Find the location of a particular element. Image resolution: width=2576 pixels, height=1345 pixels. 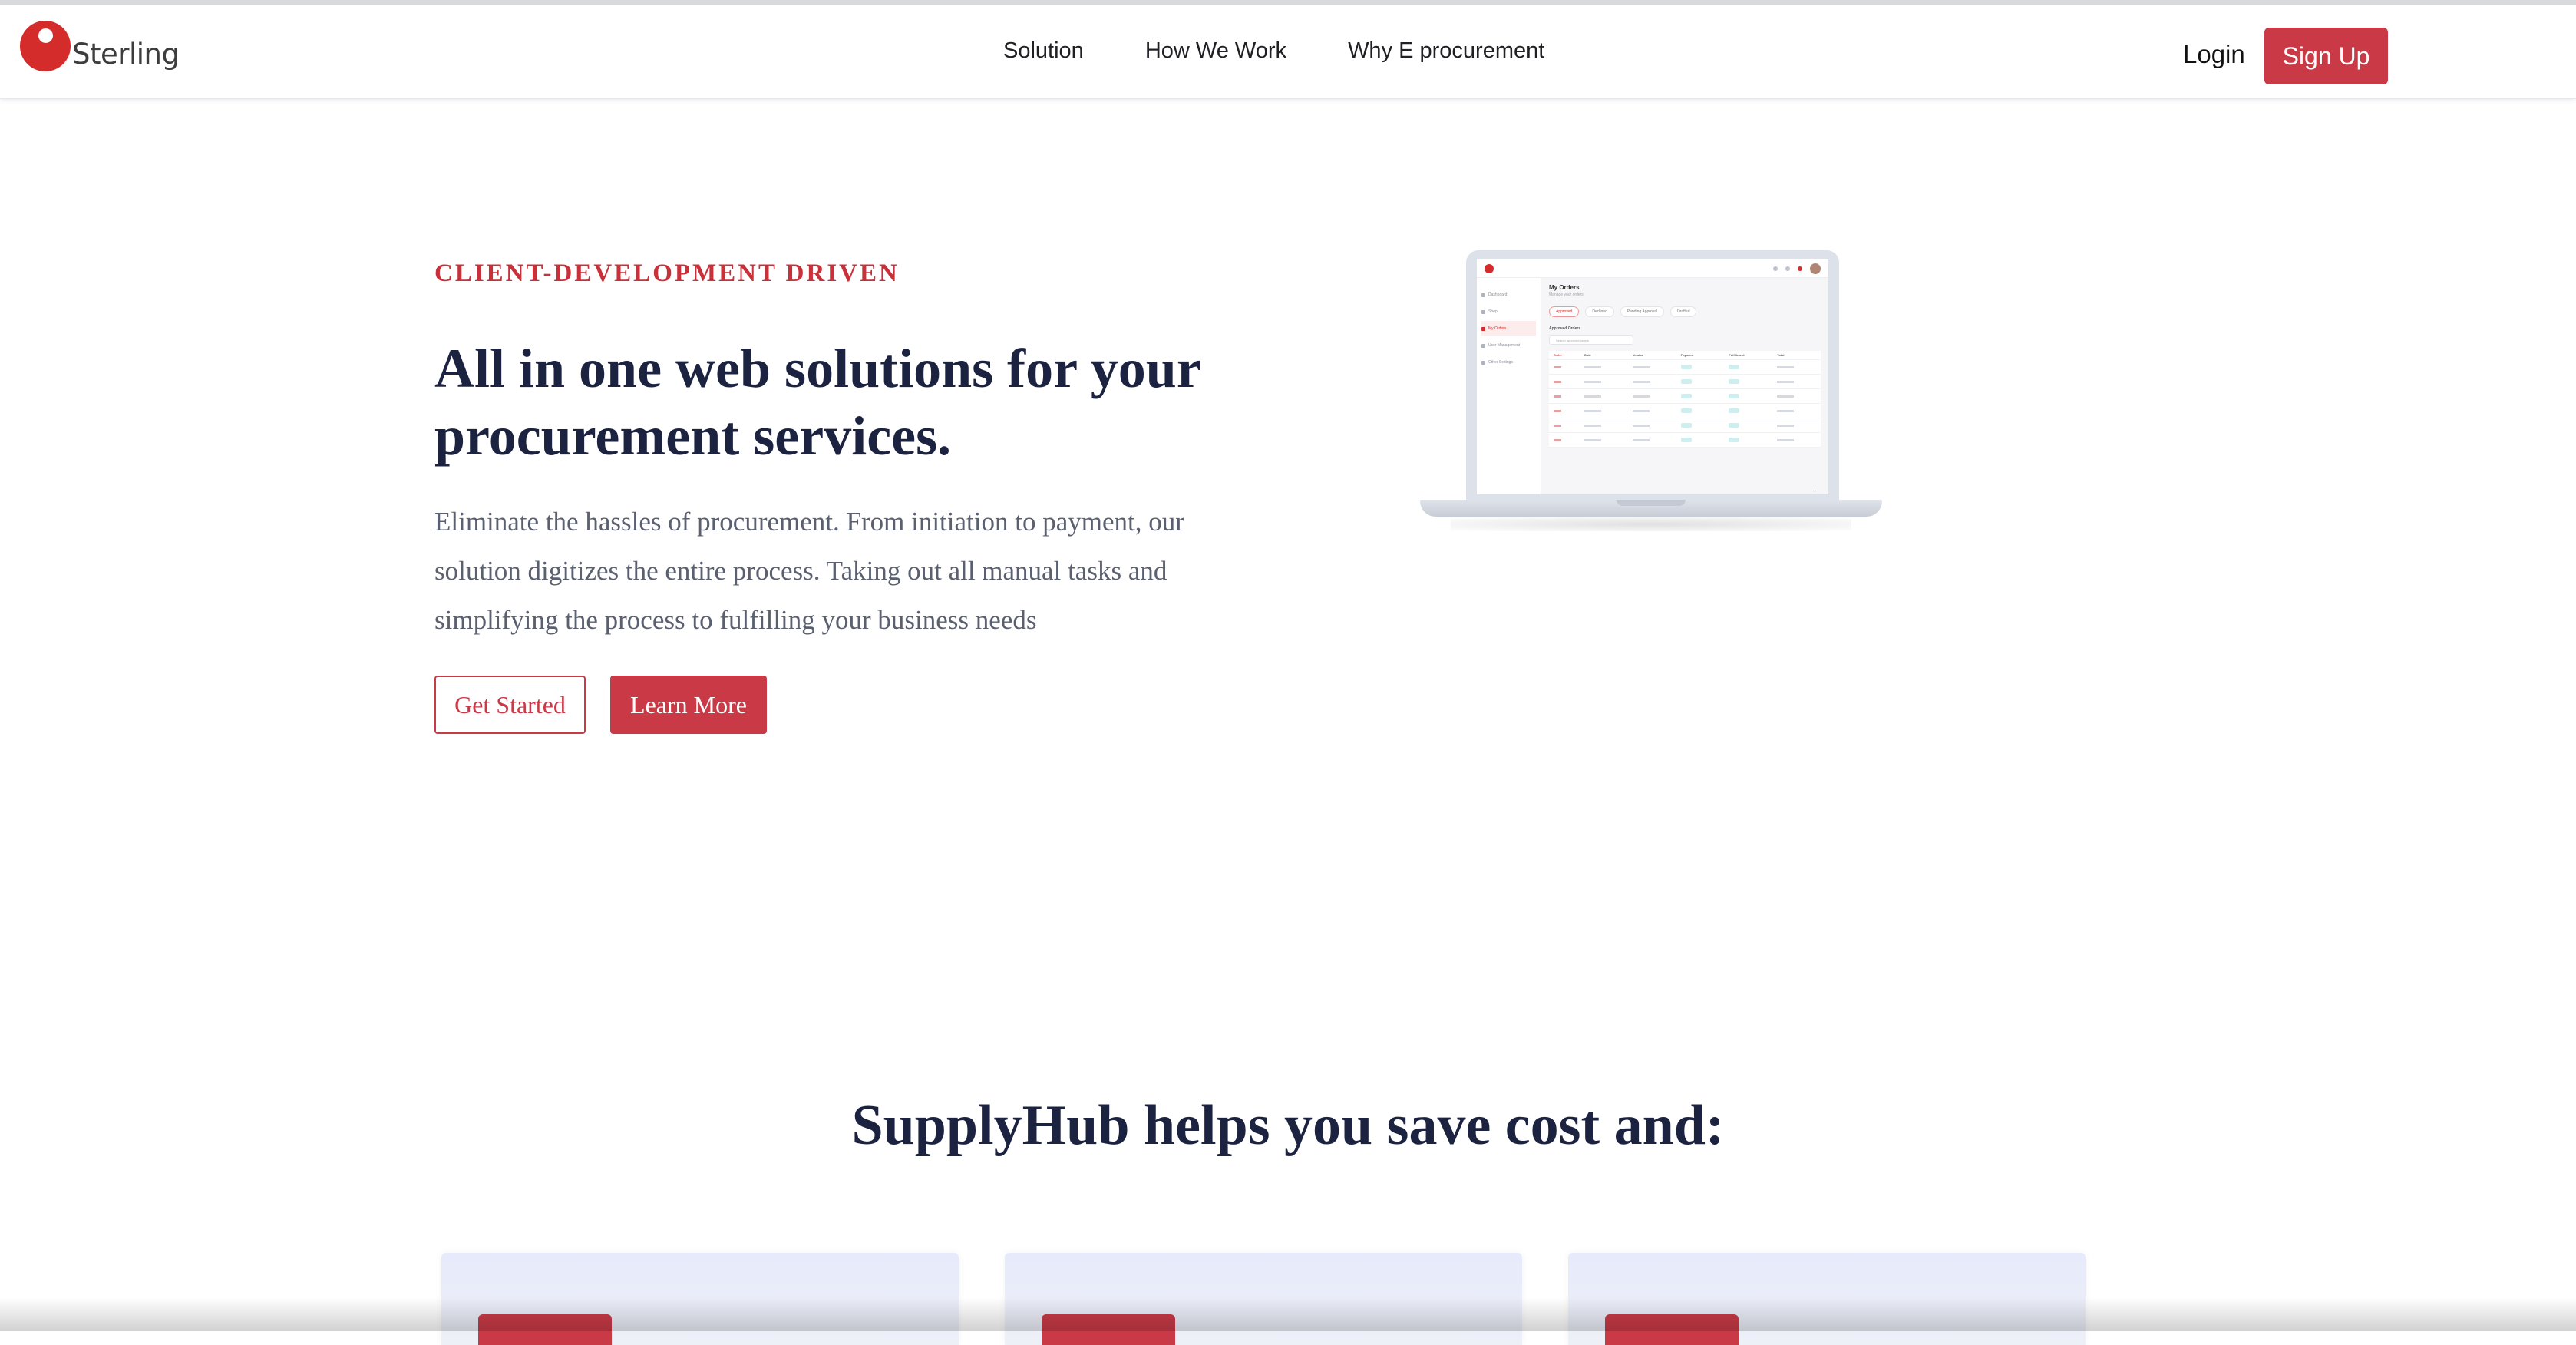

screen-pager: ‹ › is located at coordinates (1814, 491).